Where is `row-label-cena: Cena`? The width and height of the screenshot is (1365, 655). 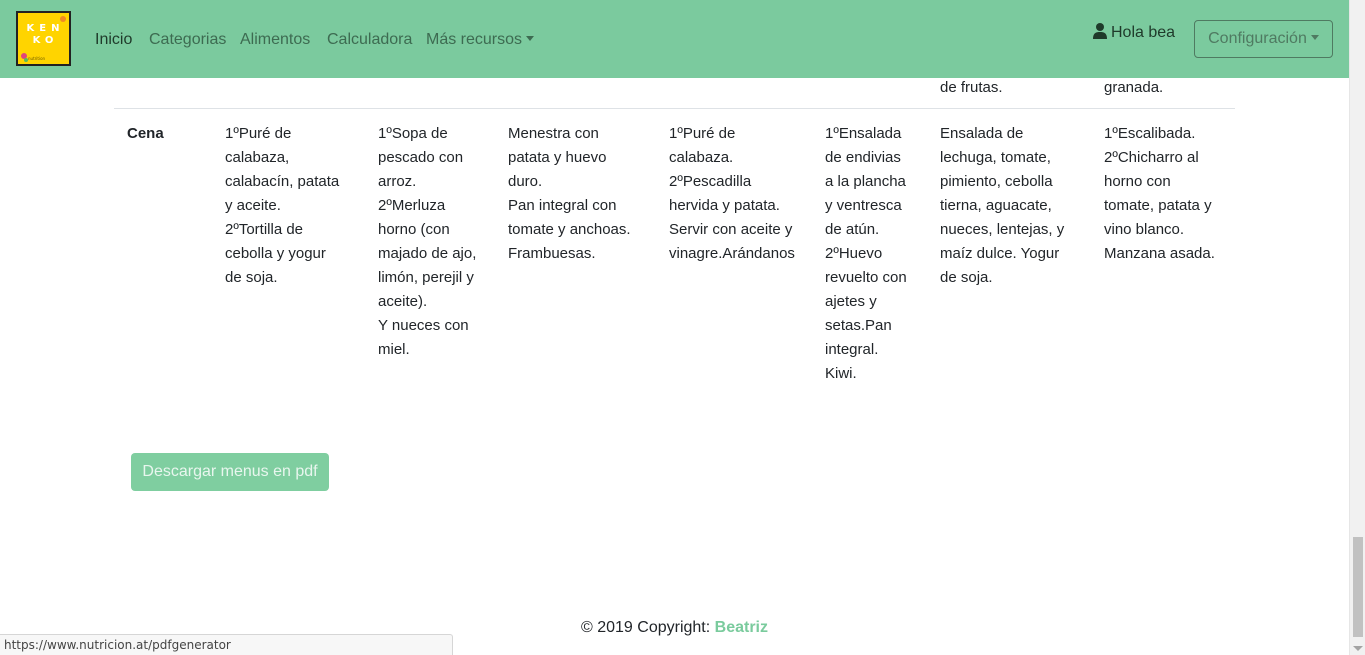
row-label-cena: Cena is located at coordinates (145, 133).